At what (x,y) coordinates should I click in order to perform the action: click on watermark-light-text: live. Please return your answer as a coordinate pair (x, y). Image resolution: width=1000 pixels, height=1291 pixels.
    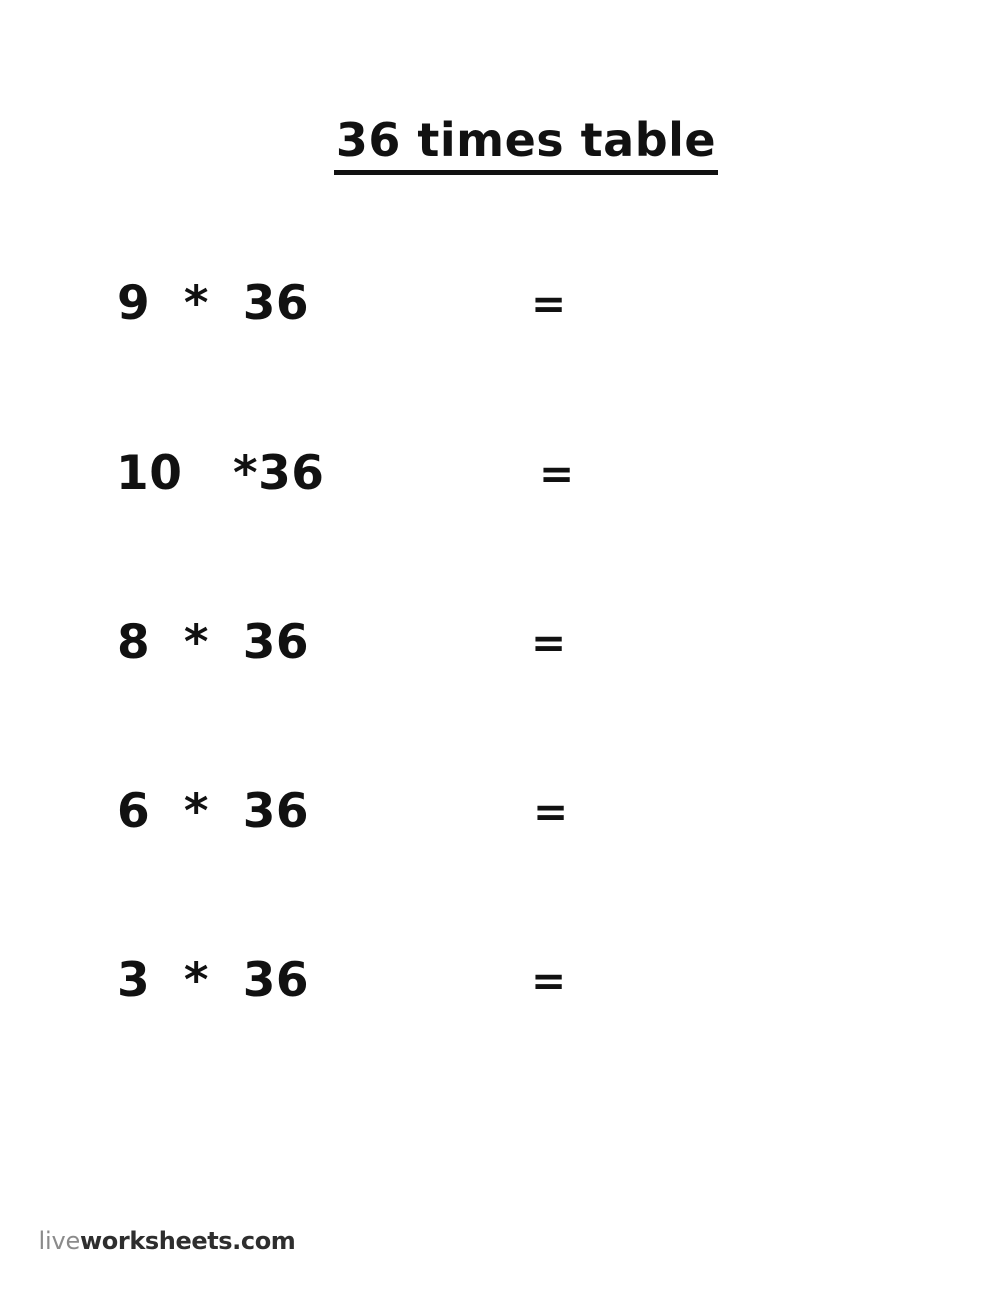
    Looking at the image, I should click on (59, 1241).